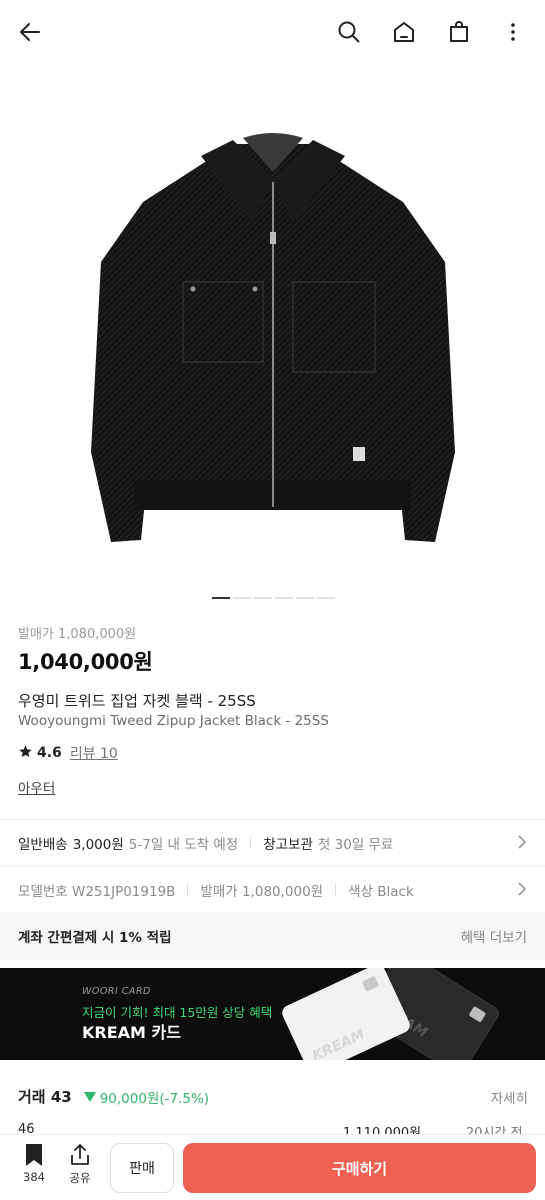  Describe the element at coordinates (85, 662) in the screenshot. I see `current-price: 1,040,000원` at that location.